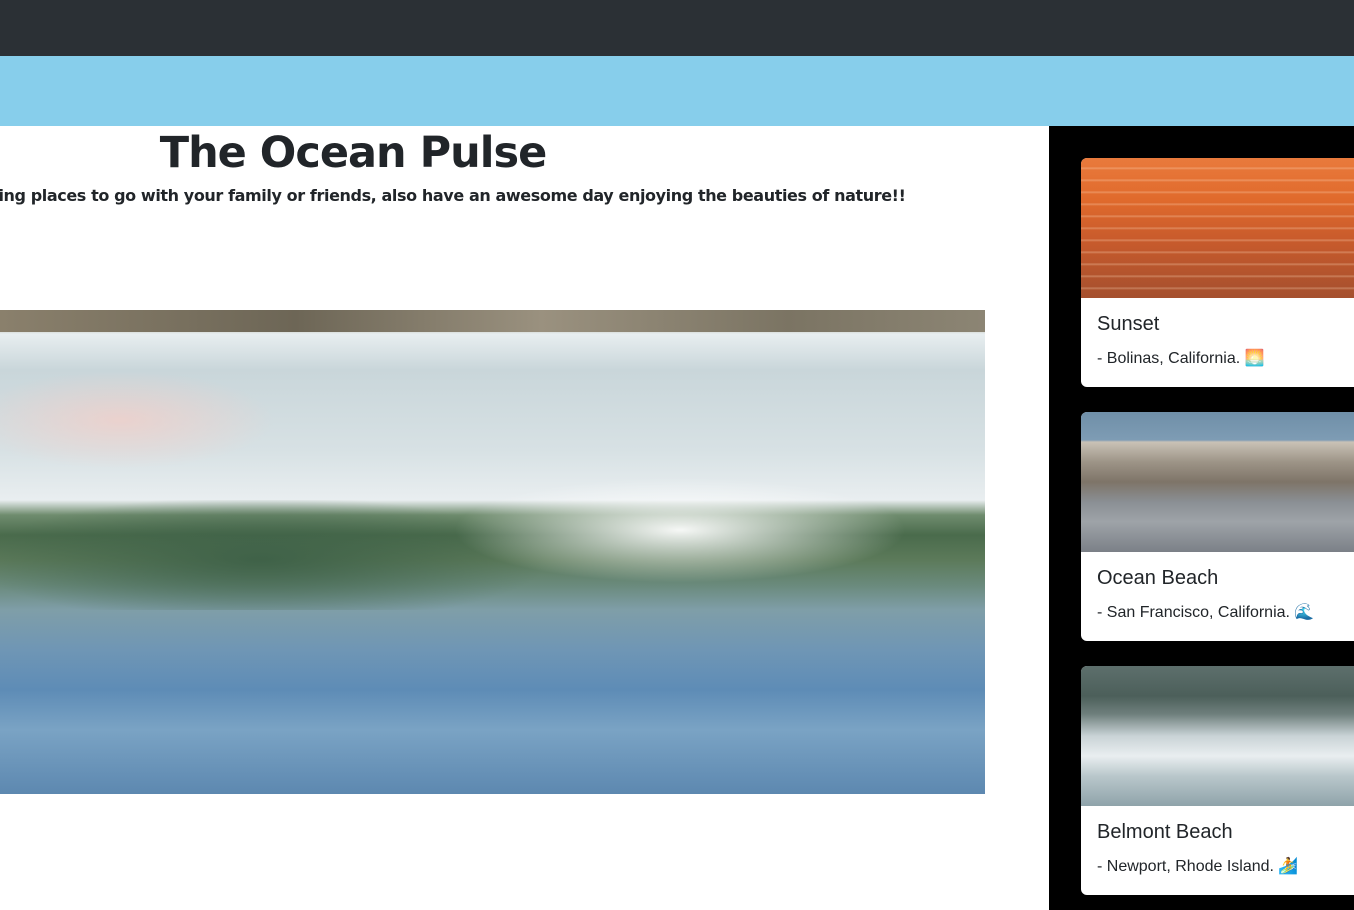 The width and height of the screenshot is (1354, 910). What do you see at coordinates (1217, 228) in the screenshot?
I see `sunset-image` at bounding box center [1217, 228].